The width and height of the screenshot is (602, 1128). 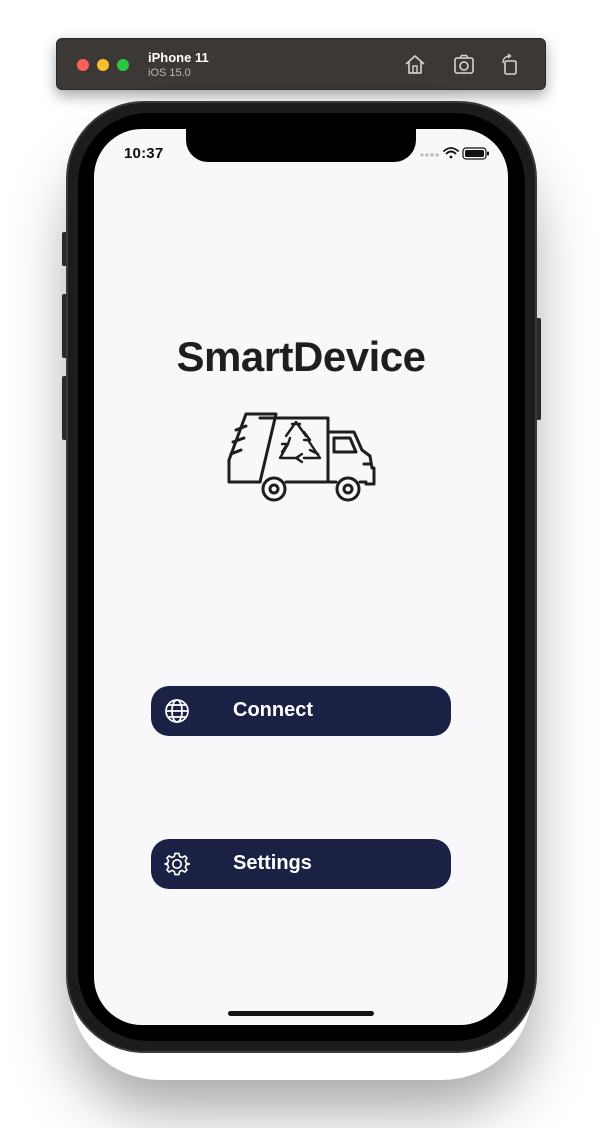 What do you see at coordinates (301, 356) in the screenshot?
I see `app-title: SmartDevice` at bounding box center [301, 356].